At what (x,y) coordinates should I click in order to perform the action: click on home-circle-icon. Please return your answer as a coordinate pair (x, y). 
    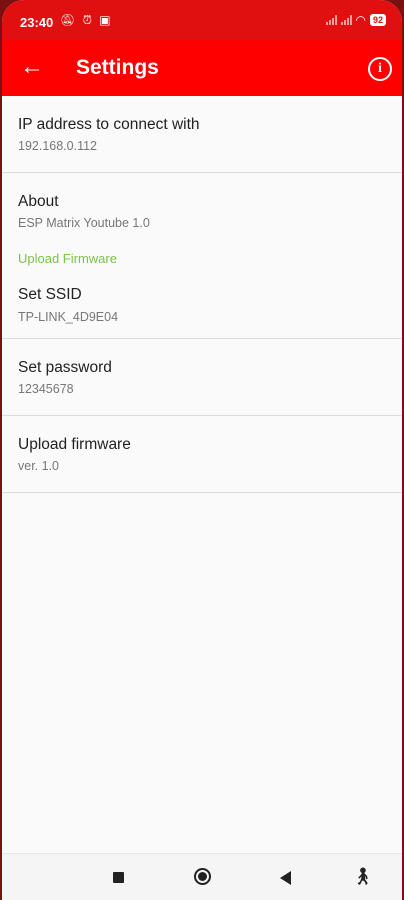
    Looking at the image, I should click on (202, 876).